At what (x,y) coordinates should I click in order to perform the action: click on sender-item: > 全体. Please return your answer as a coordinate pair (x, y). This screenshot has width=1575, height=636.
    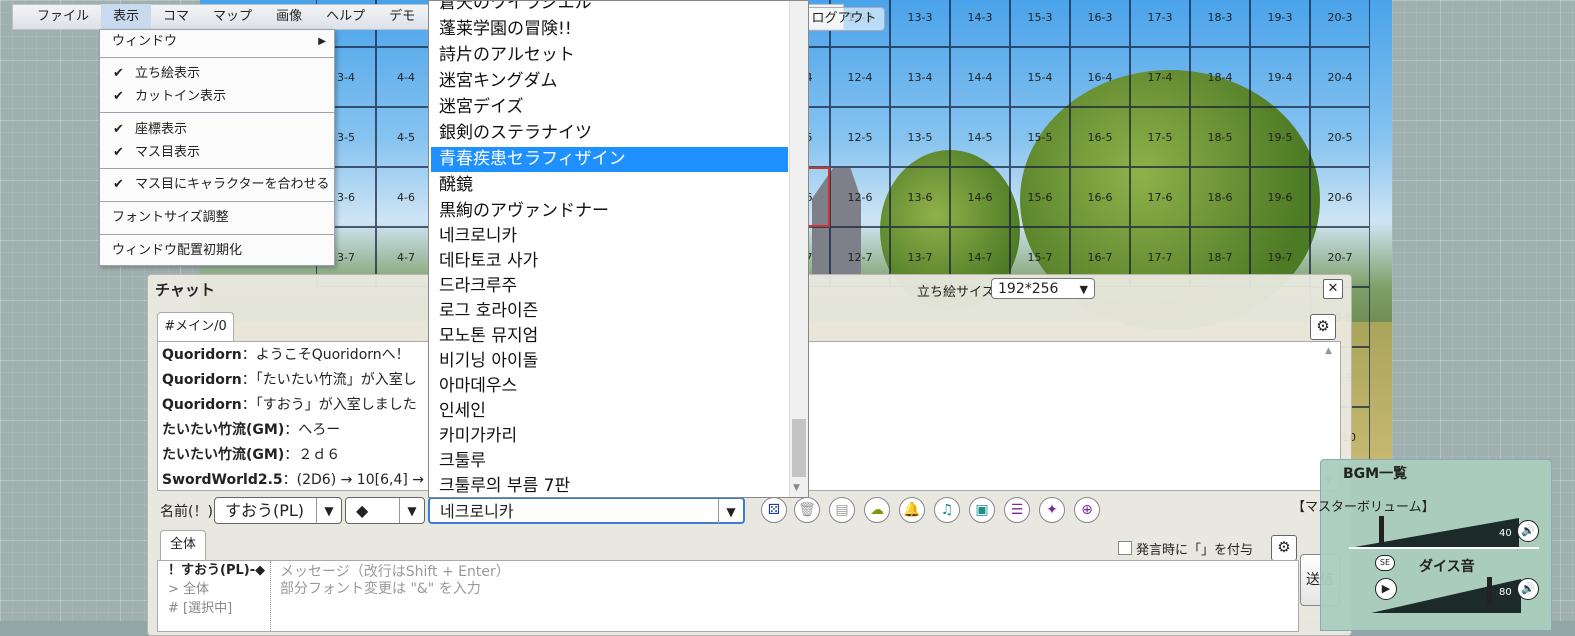
    Looking at the image, I should click on (214, 589).